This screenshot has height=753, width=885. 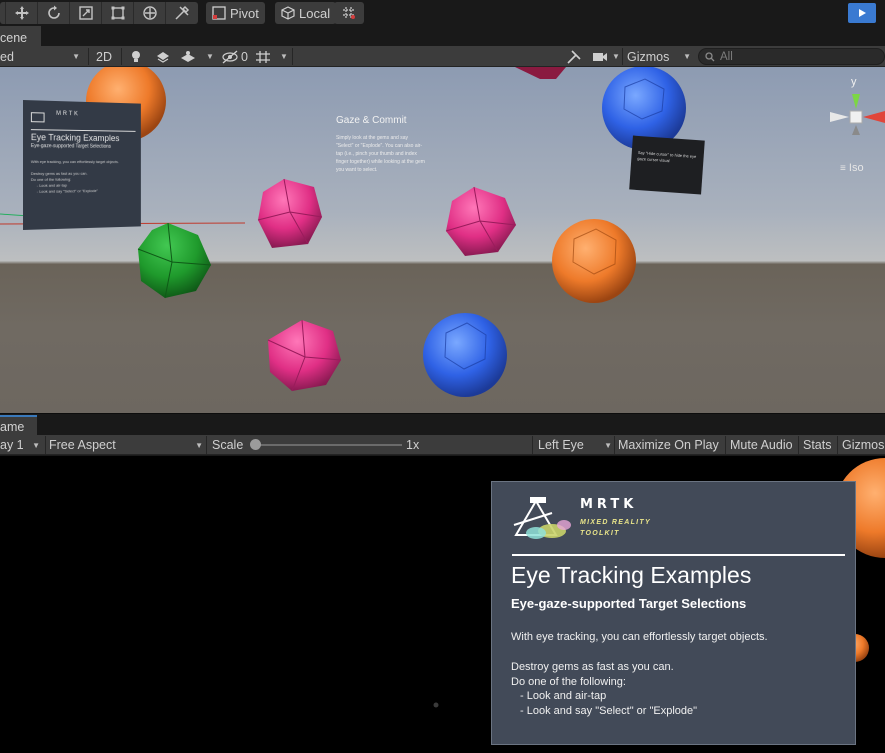 I want to click on effects-icon, so click(x=163, y=57).